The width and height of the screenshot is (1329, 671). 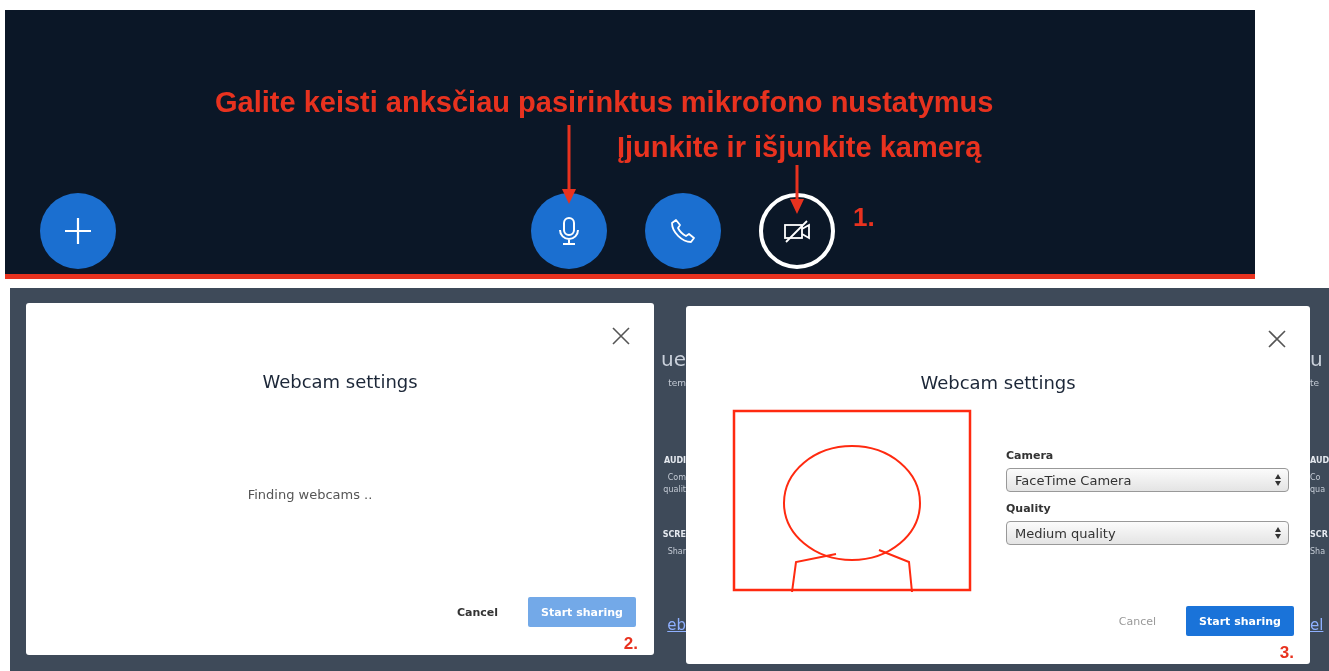 I want to click on status-message: Finding webcams .., so click(x=310, y=494).